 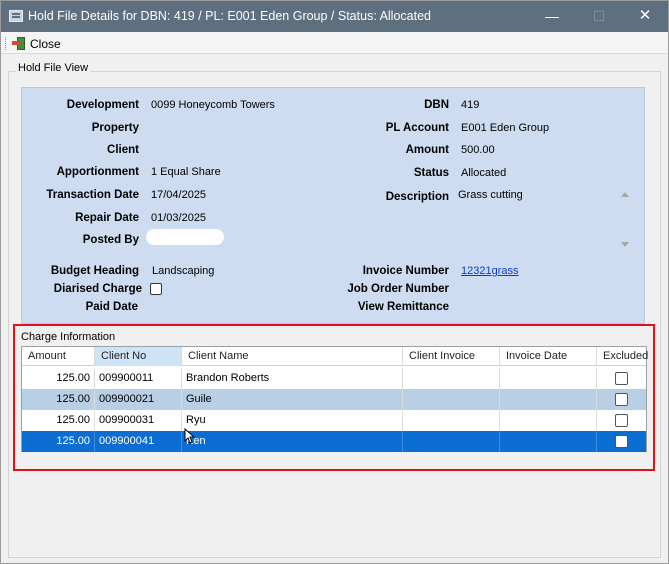 What do you see at coordinates (292, 441) in the screenshot?
I see `client-name-cell: Ken` at bounding box center [292, 441].